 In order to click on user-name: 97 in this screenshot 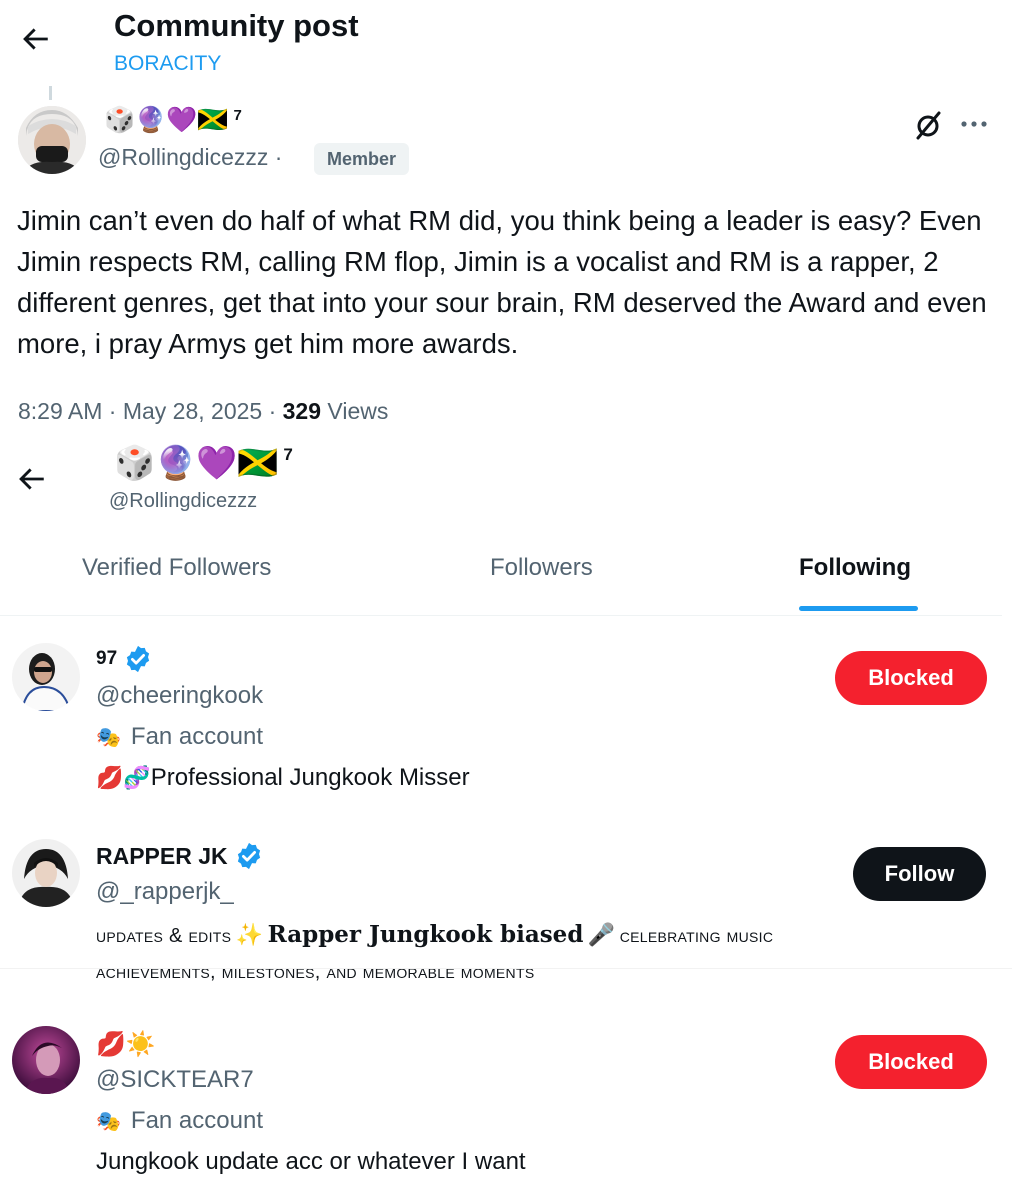, I will do `click(124, 659)`.